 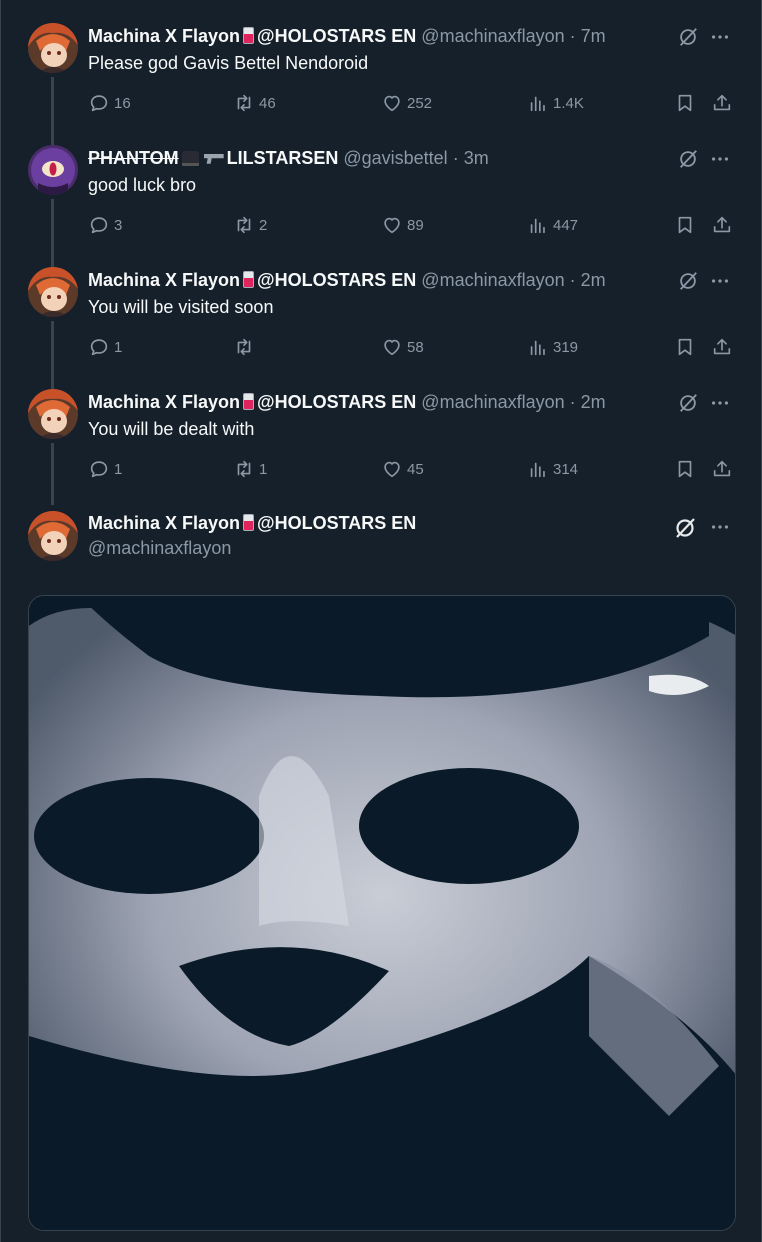 I want to click on like-count: 89, so click(x=415, y=225).